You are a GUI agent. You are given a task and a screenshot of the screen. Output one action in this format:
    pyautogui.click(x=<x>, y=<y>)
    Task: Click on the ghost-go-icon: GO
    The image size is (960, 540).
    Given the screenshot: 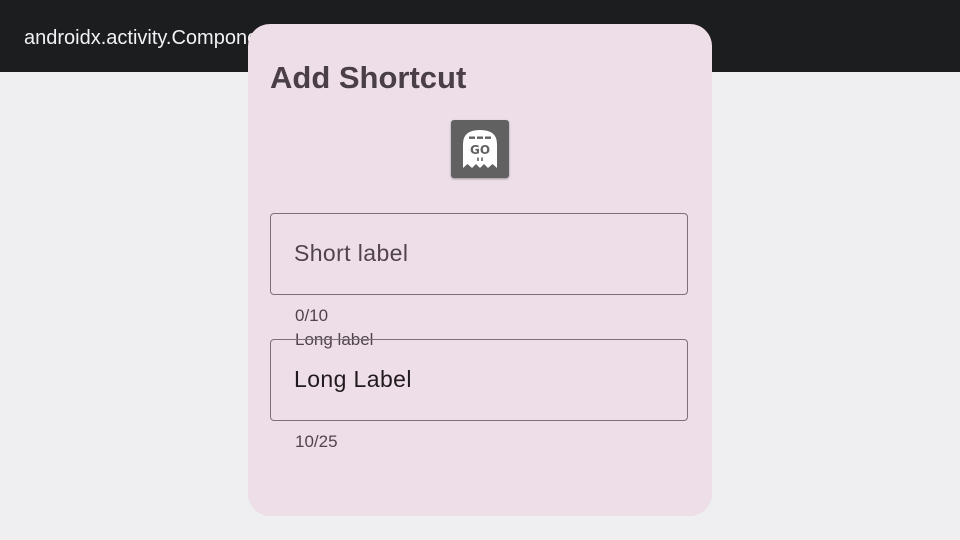 What is the action you would take?
    pyautogui.click(x=480, y=149)
    